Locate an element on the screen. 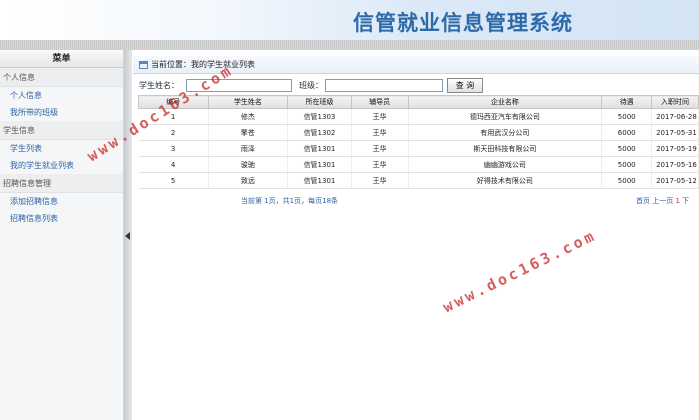 The height and width of the screenshot is (420, 699). pagination-links: 首页 上一页 1 下 is located at coordinates (662, 201).